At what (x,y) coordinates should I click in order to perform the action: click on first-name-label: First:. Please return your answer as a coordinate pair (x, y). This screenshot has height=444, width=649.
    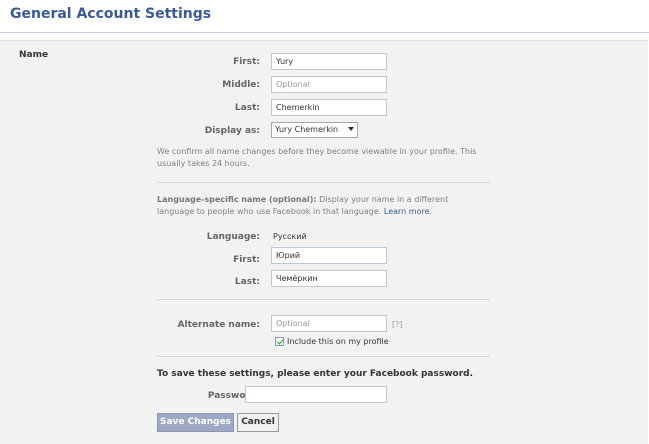
    Looking at the image, I should click on (246, 62).